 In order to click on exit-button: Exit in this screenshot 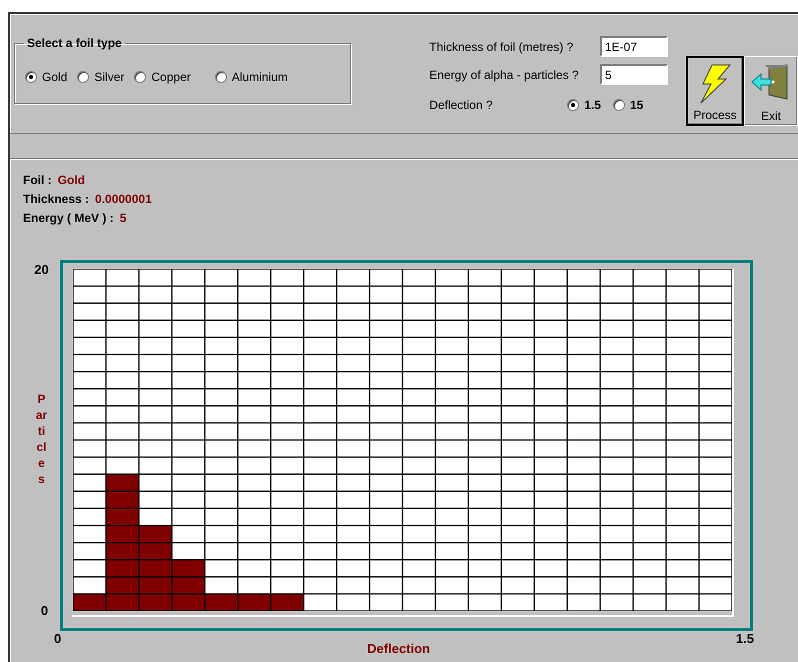, I will do `click(771, 91)`.